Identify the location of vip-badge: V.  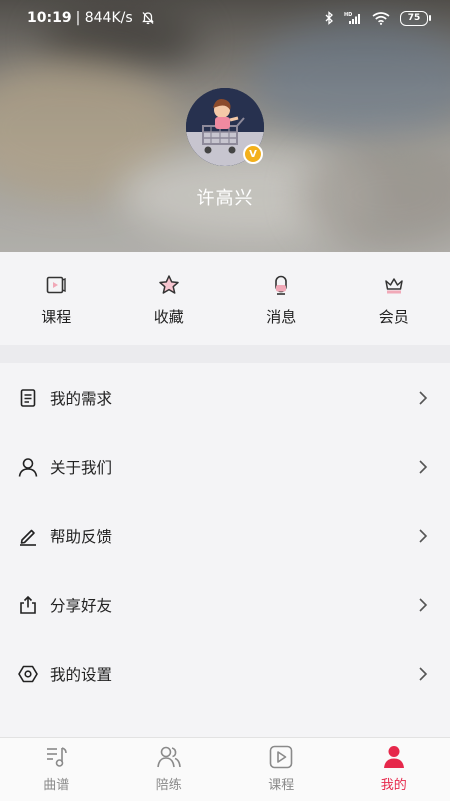
(253, 154).